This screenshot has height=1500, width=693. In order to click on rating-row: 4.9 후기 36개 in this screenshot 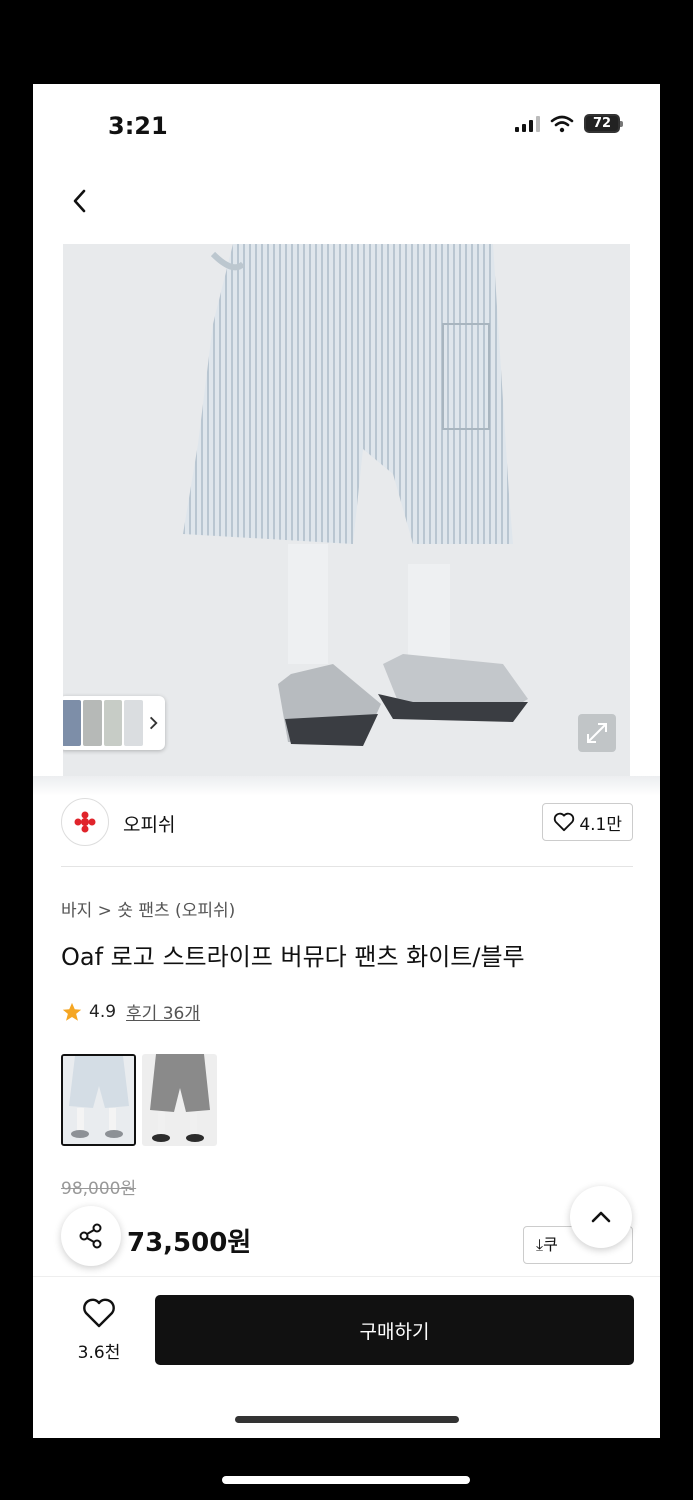, I will do `click(130, 1011)`.